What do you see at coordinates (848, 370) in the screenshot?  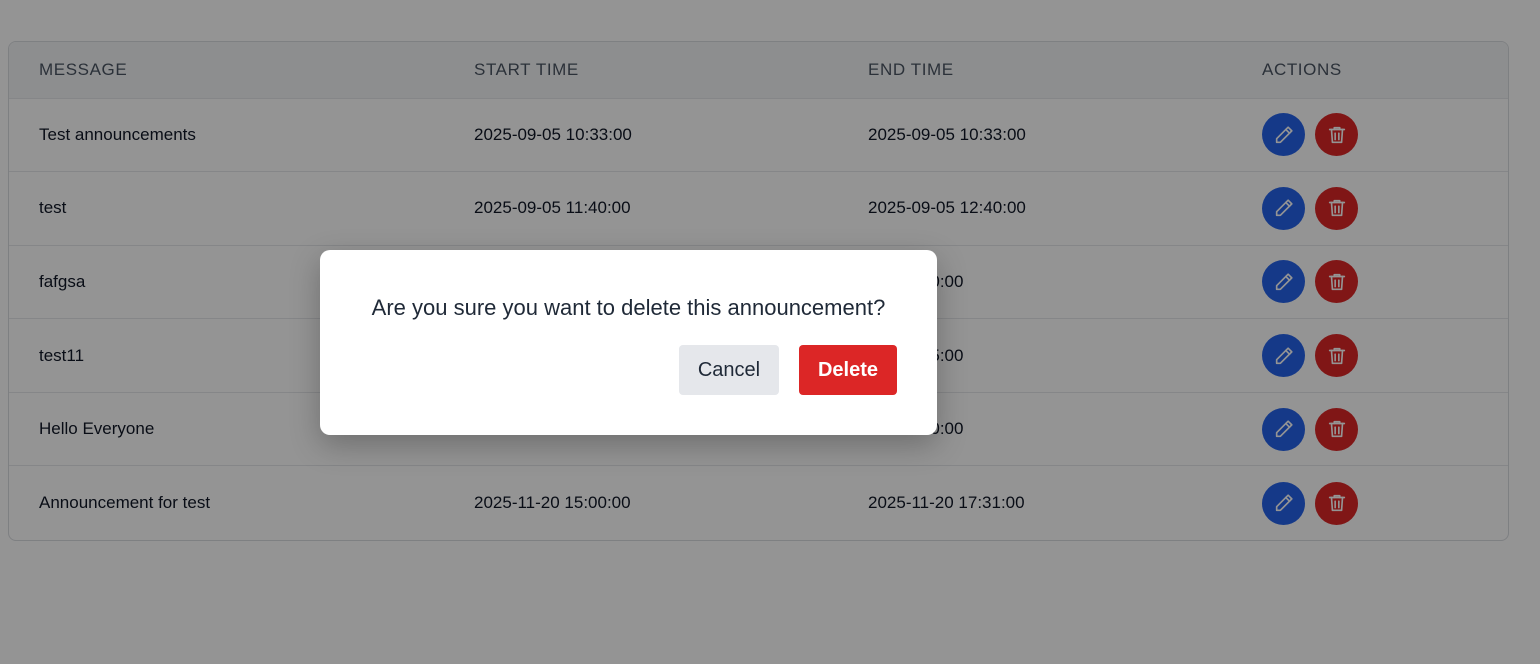 I see `confirm-delete-button: Delete` at bounding box center [848, 370].